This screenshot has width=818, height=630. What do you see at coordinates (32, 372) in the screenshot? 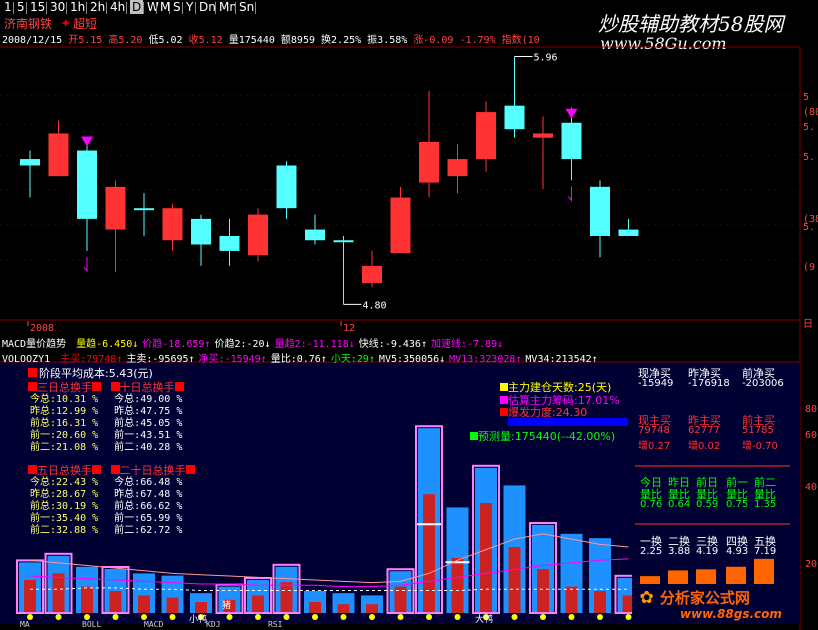
I see `red-square-icon` at bounding box center [32, 372].